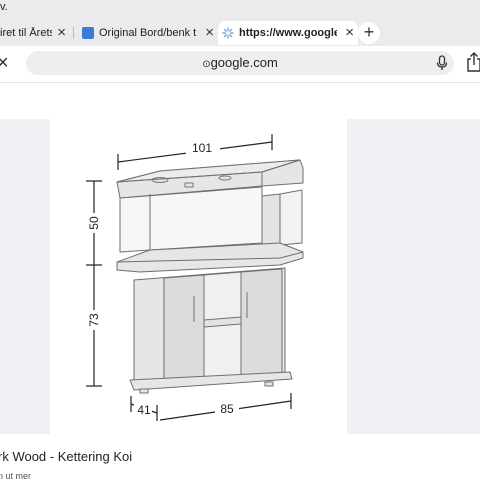  What do you see at coordinates (442, 63) in the screenshot?
I see `microphone-icon` at bounding box center [442, 63].